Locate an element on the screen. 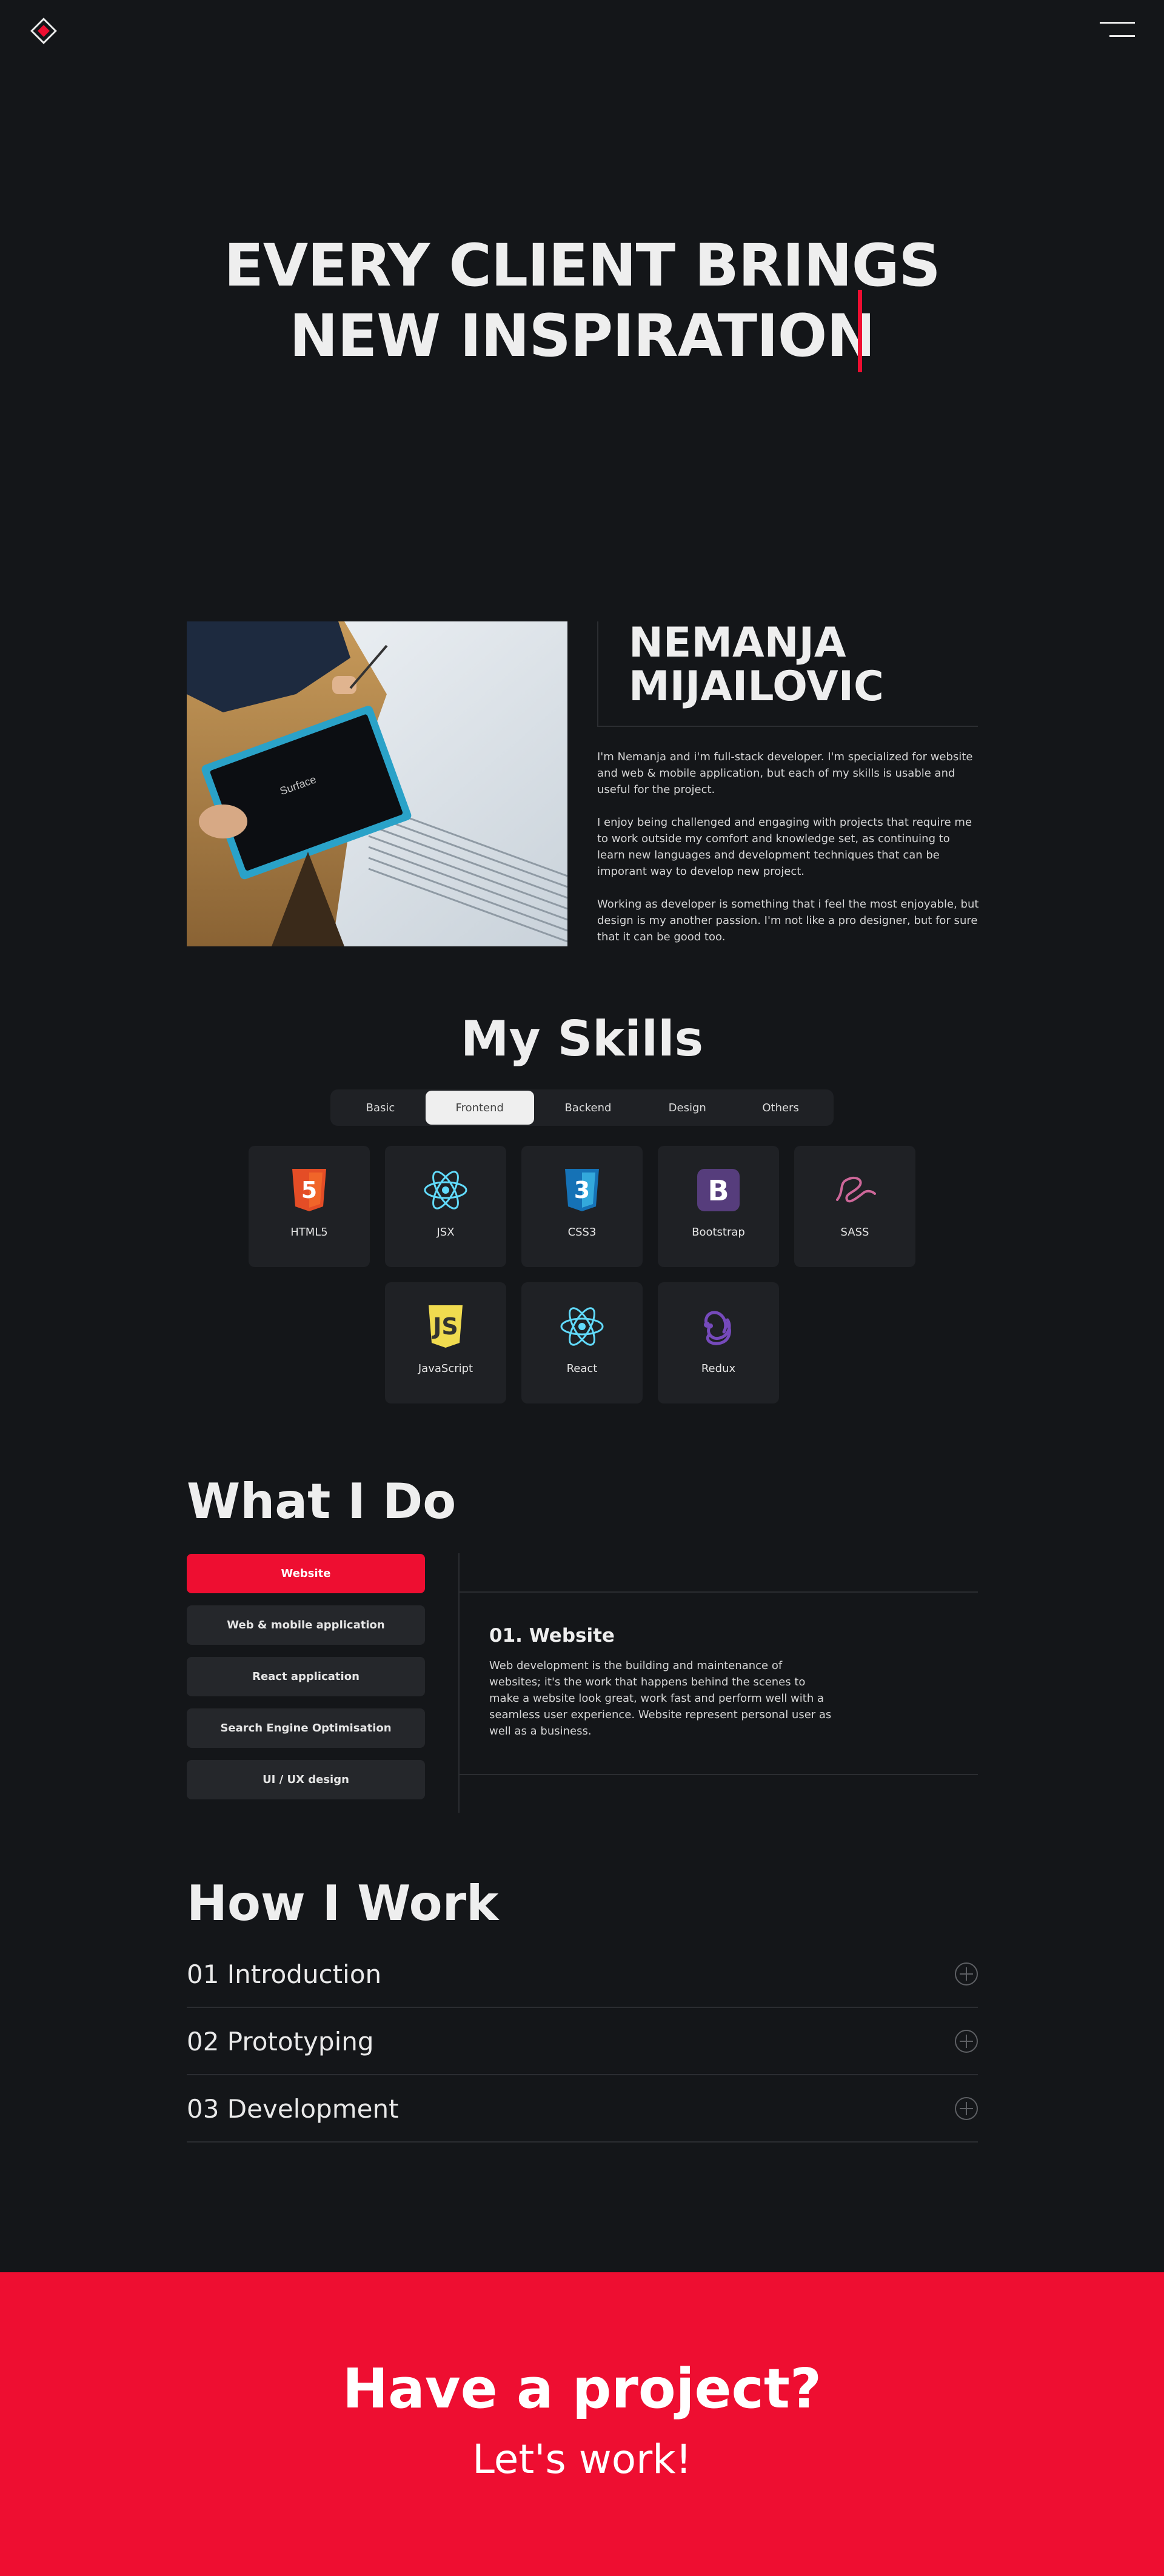 Image resolution: width=1164 pixels, height=2576 pixels. skill-card-css3: 3 CSS3 is located at coordinates (582, 1206).